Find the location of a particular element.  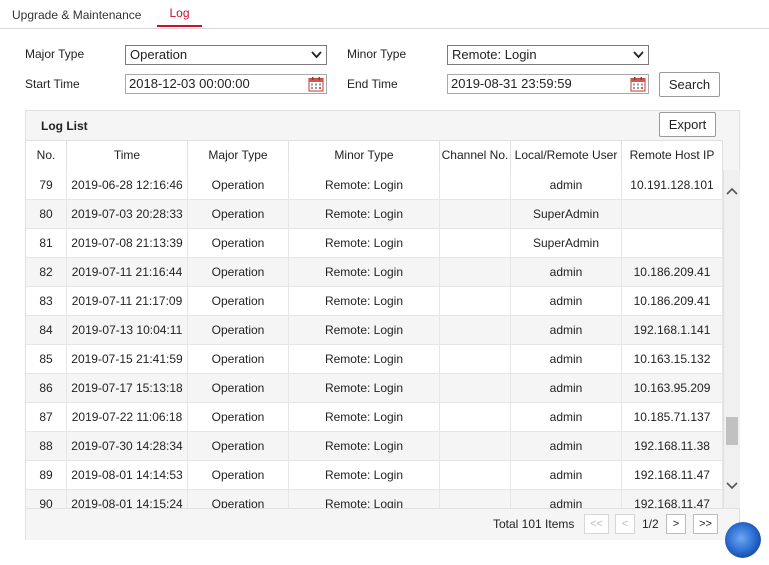

start-time-value: 2018-12-03 00:00:00 is located at coordinates (189, 83).